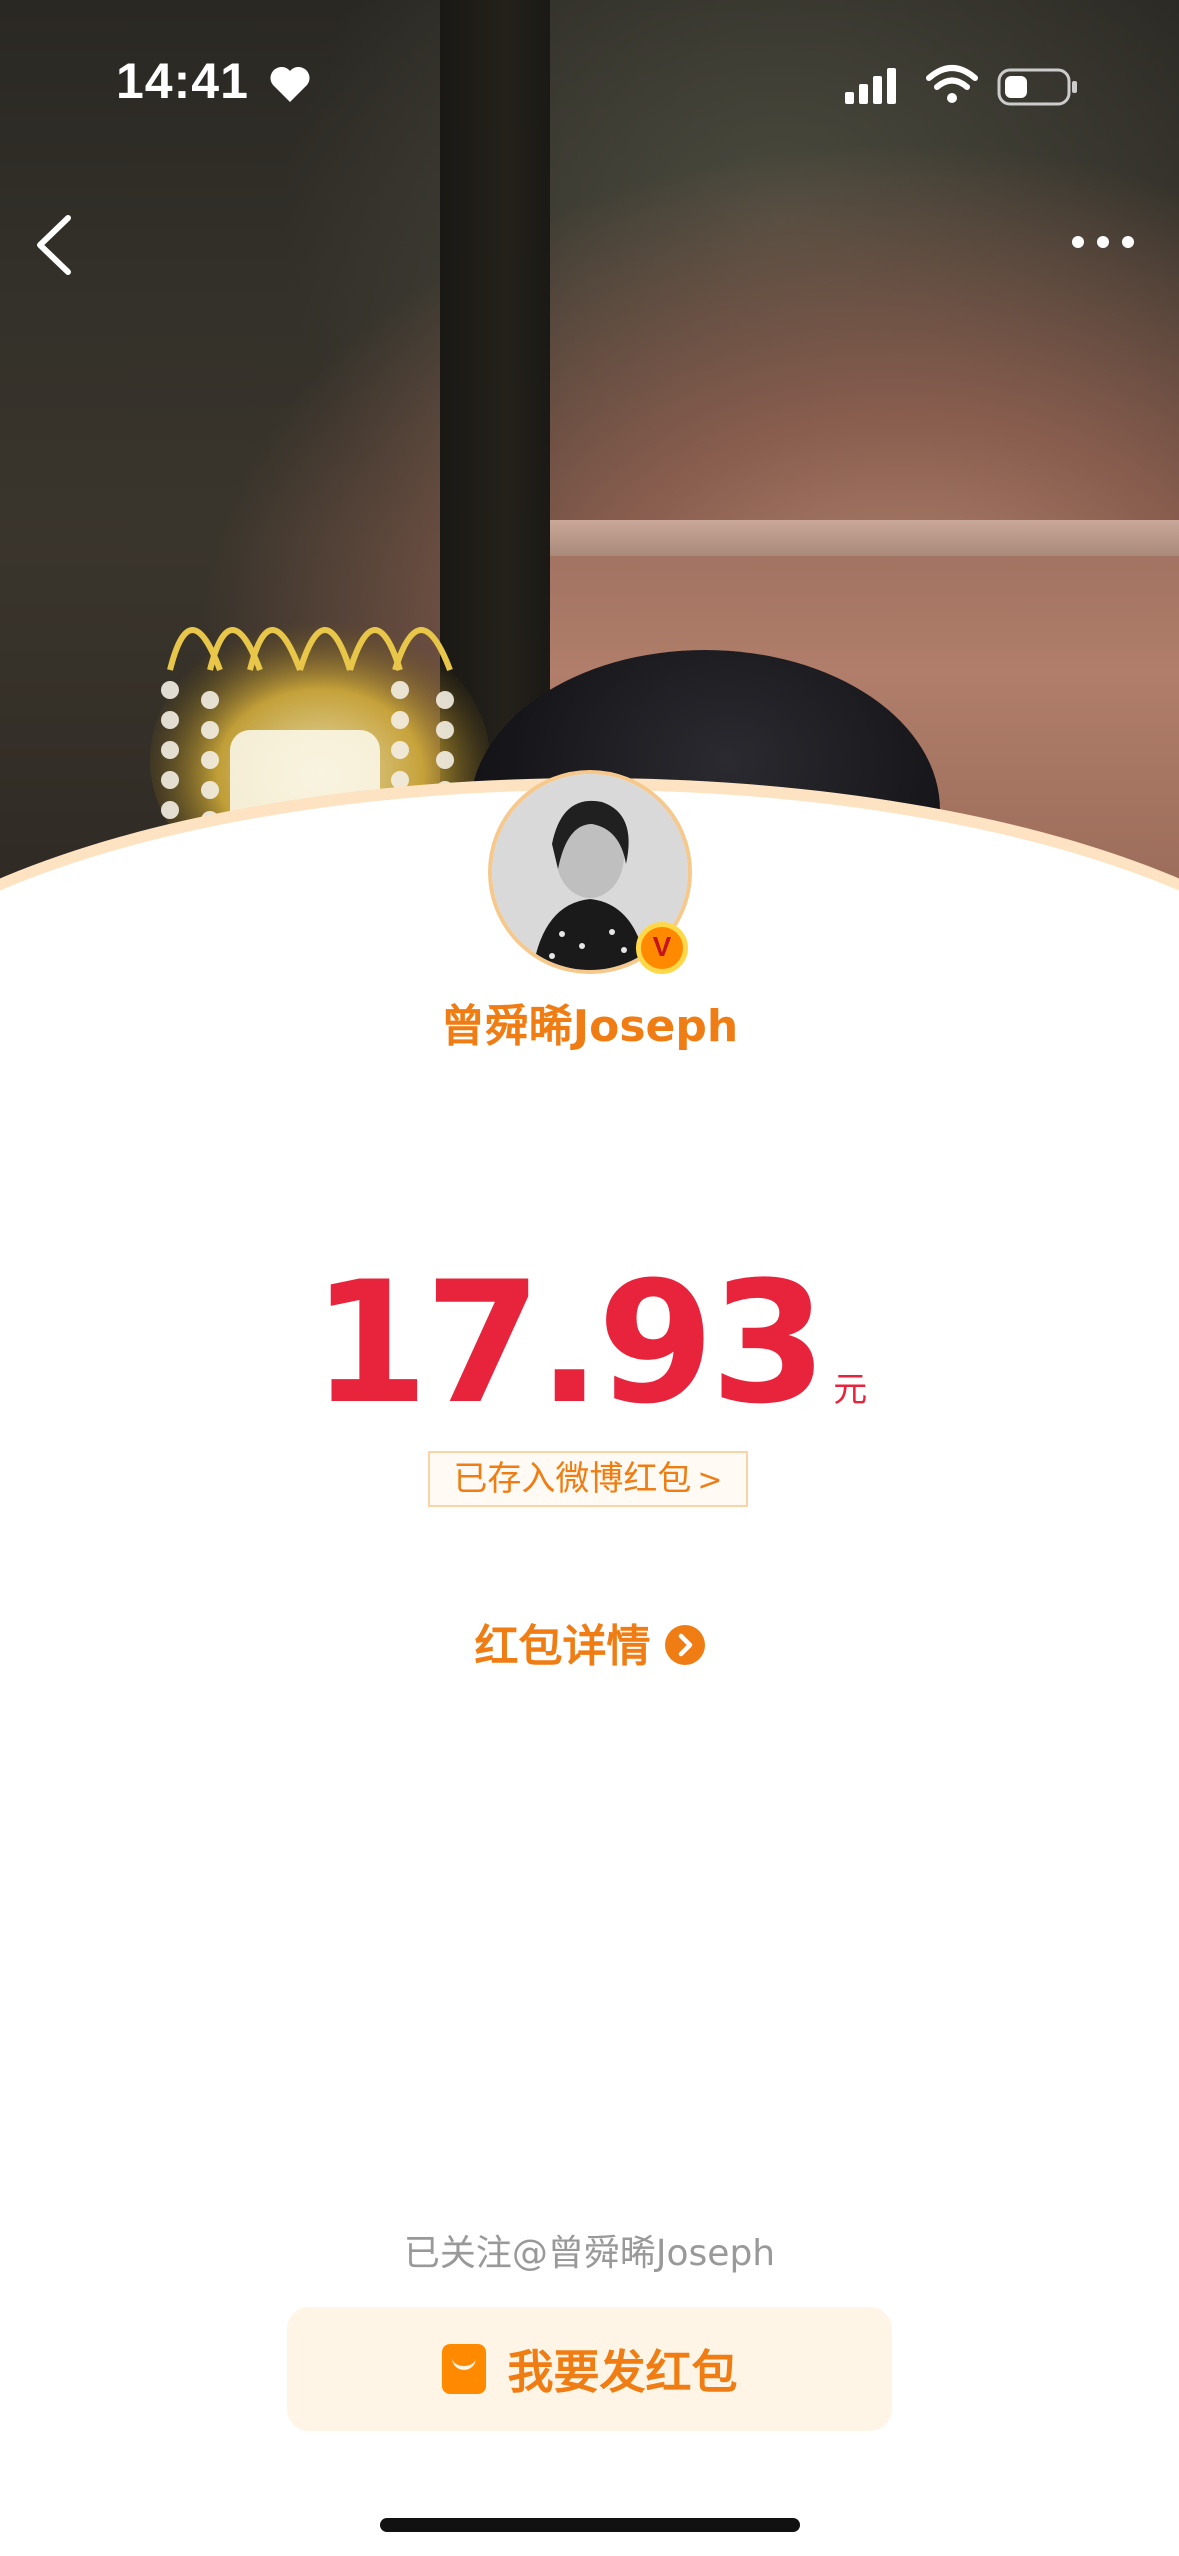 This screenshot has height=2556, width=1179. What do you see at coordinates (684, 1645) in the screenshot?
I see `circle-arrow-right-icon` at bounding box center [684, 1645].